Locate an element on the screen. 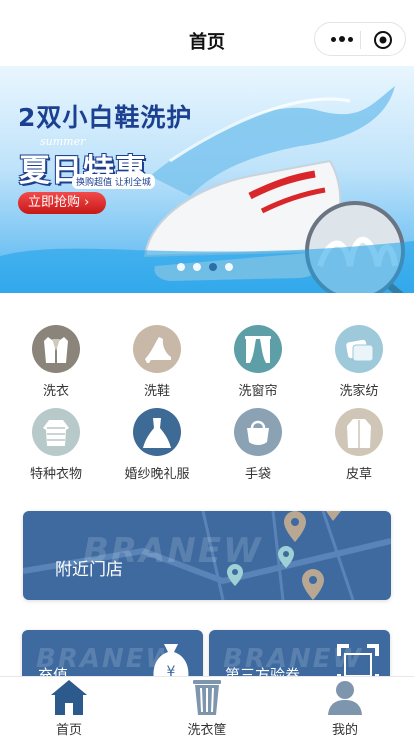  fur-coat-icon is located at coordinates (359, 432).